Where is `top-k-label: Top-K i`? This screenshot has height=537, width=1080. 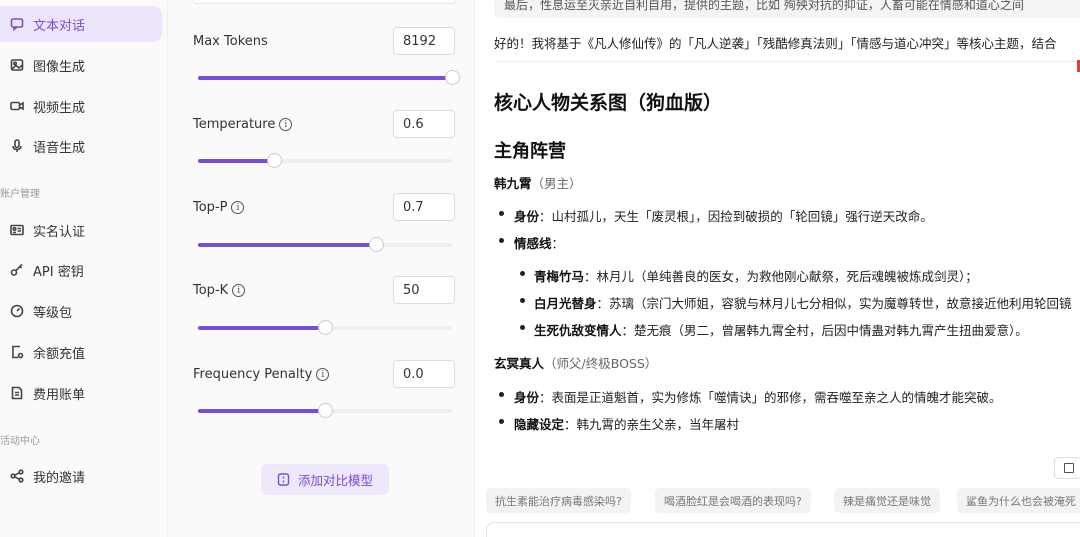
top-k-label: Top-K i is located at coordinates (219, 290).